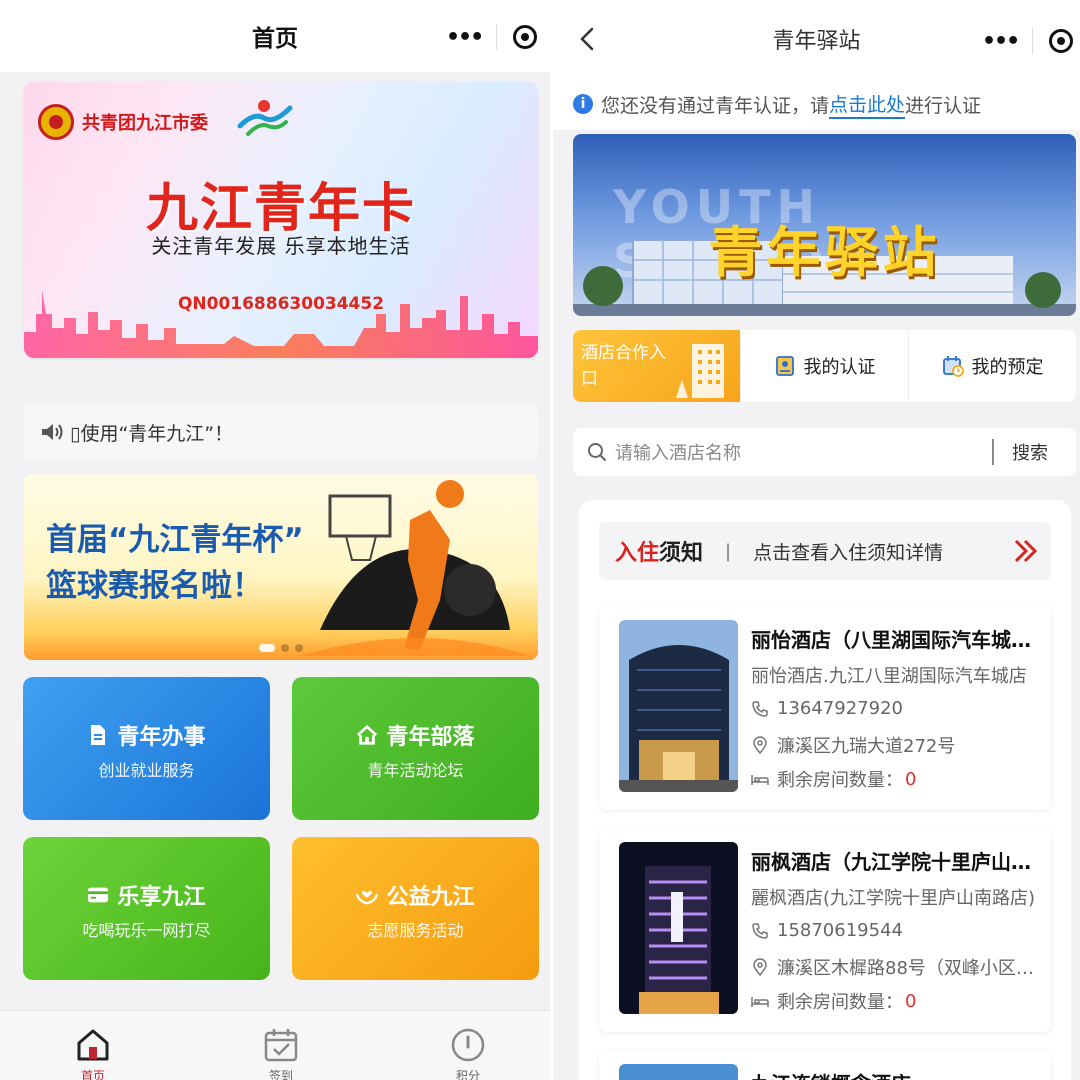 Image resolution: width=1080 pixels, height=1080 pixels. Describe the element at coordinates (430, 737) in the screenshot. I see `tile-title-text: 青年部落` at that location.